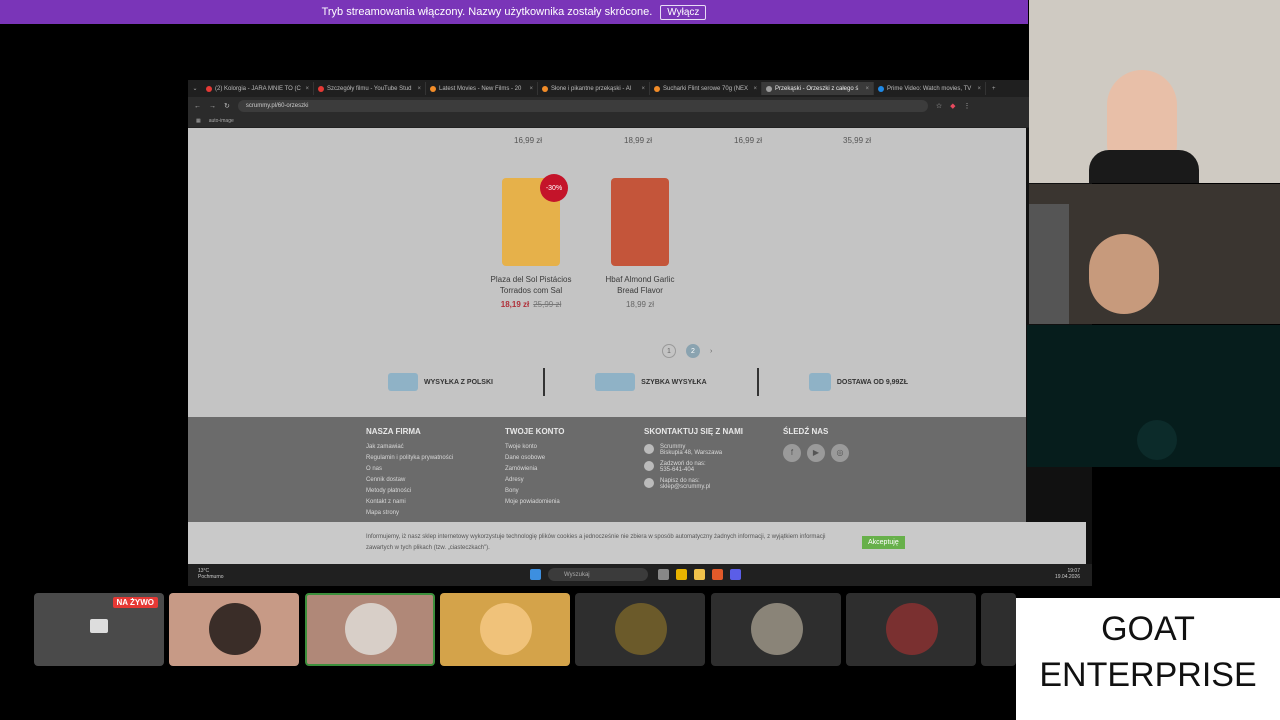 This screenshot has width=1280, height=720. Describe the element at coordinates (195, 88) in the screenshot. I see `tab-search-icon: ⌄` at that location.